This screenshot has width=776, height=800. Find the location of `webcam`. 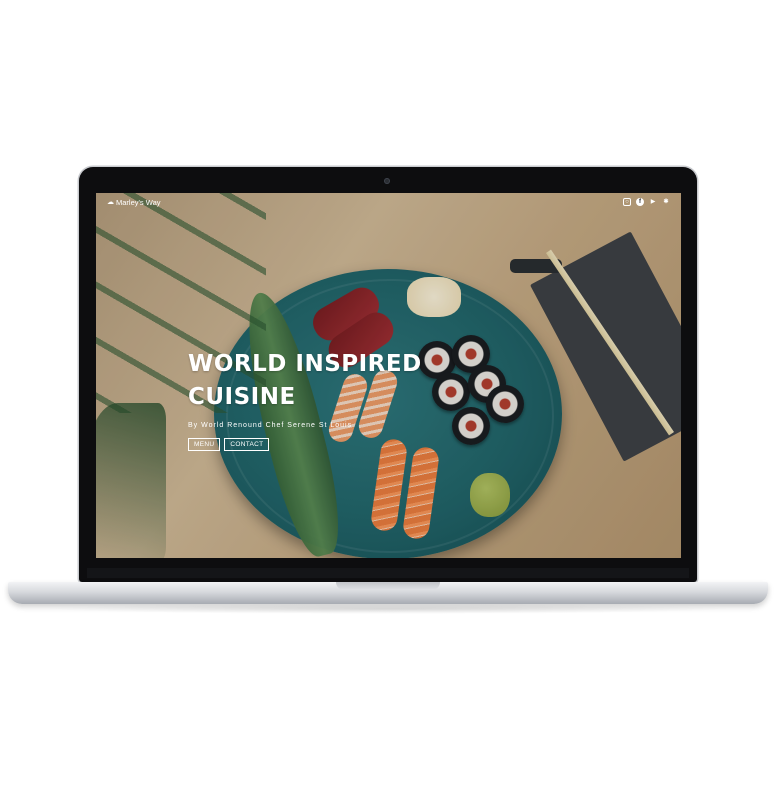

webcam is located at coordinates (387, 181).